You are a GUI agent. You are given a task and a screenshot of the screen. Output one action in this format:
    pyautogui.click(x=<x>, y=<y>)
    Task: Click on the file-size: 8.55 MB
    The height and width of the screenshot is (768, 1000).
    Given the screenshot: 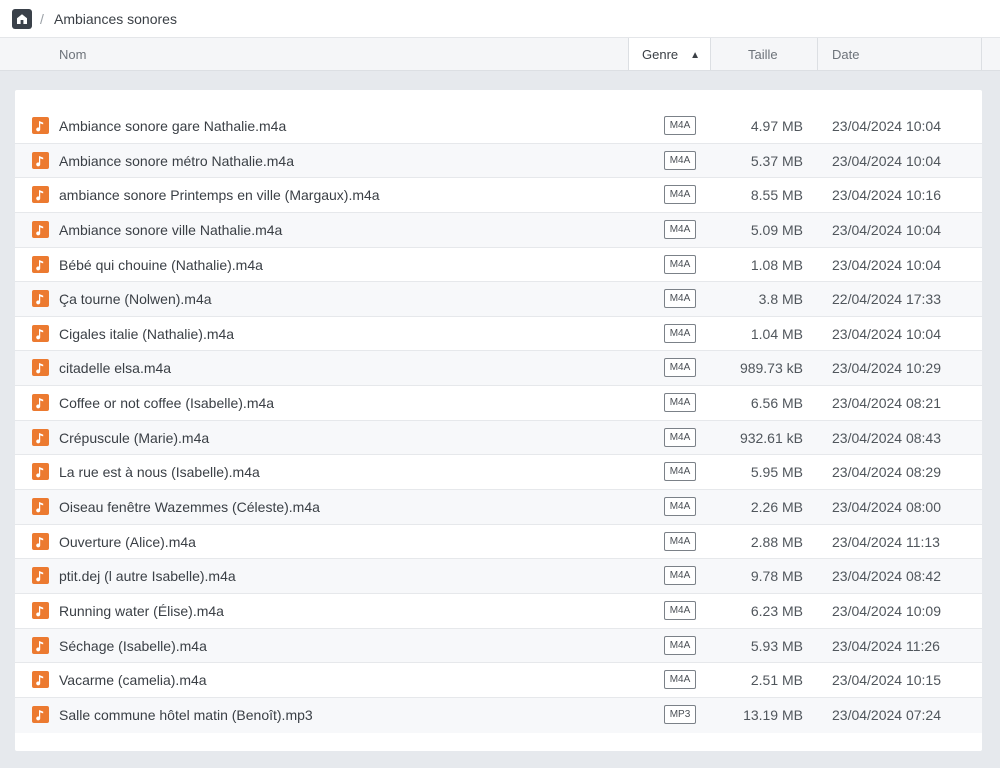 What is the action you would take?
    pyautogui.click(x=776, y=195)
    